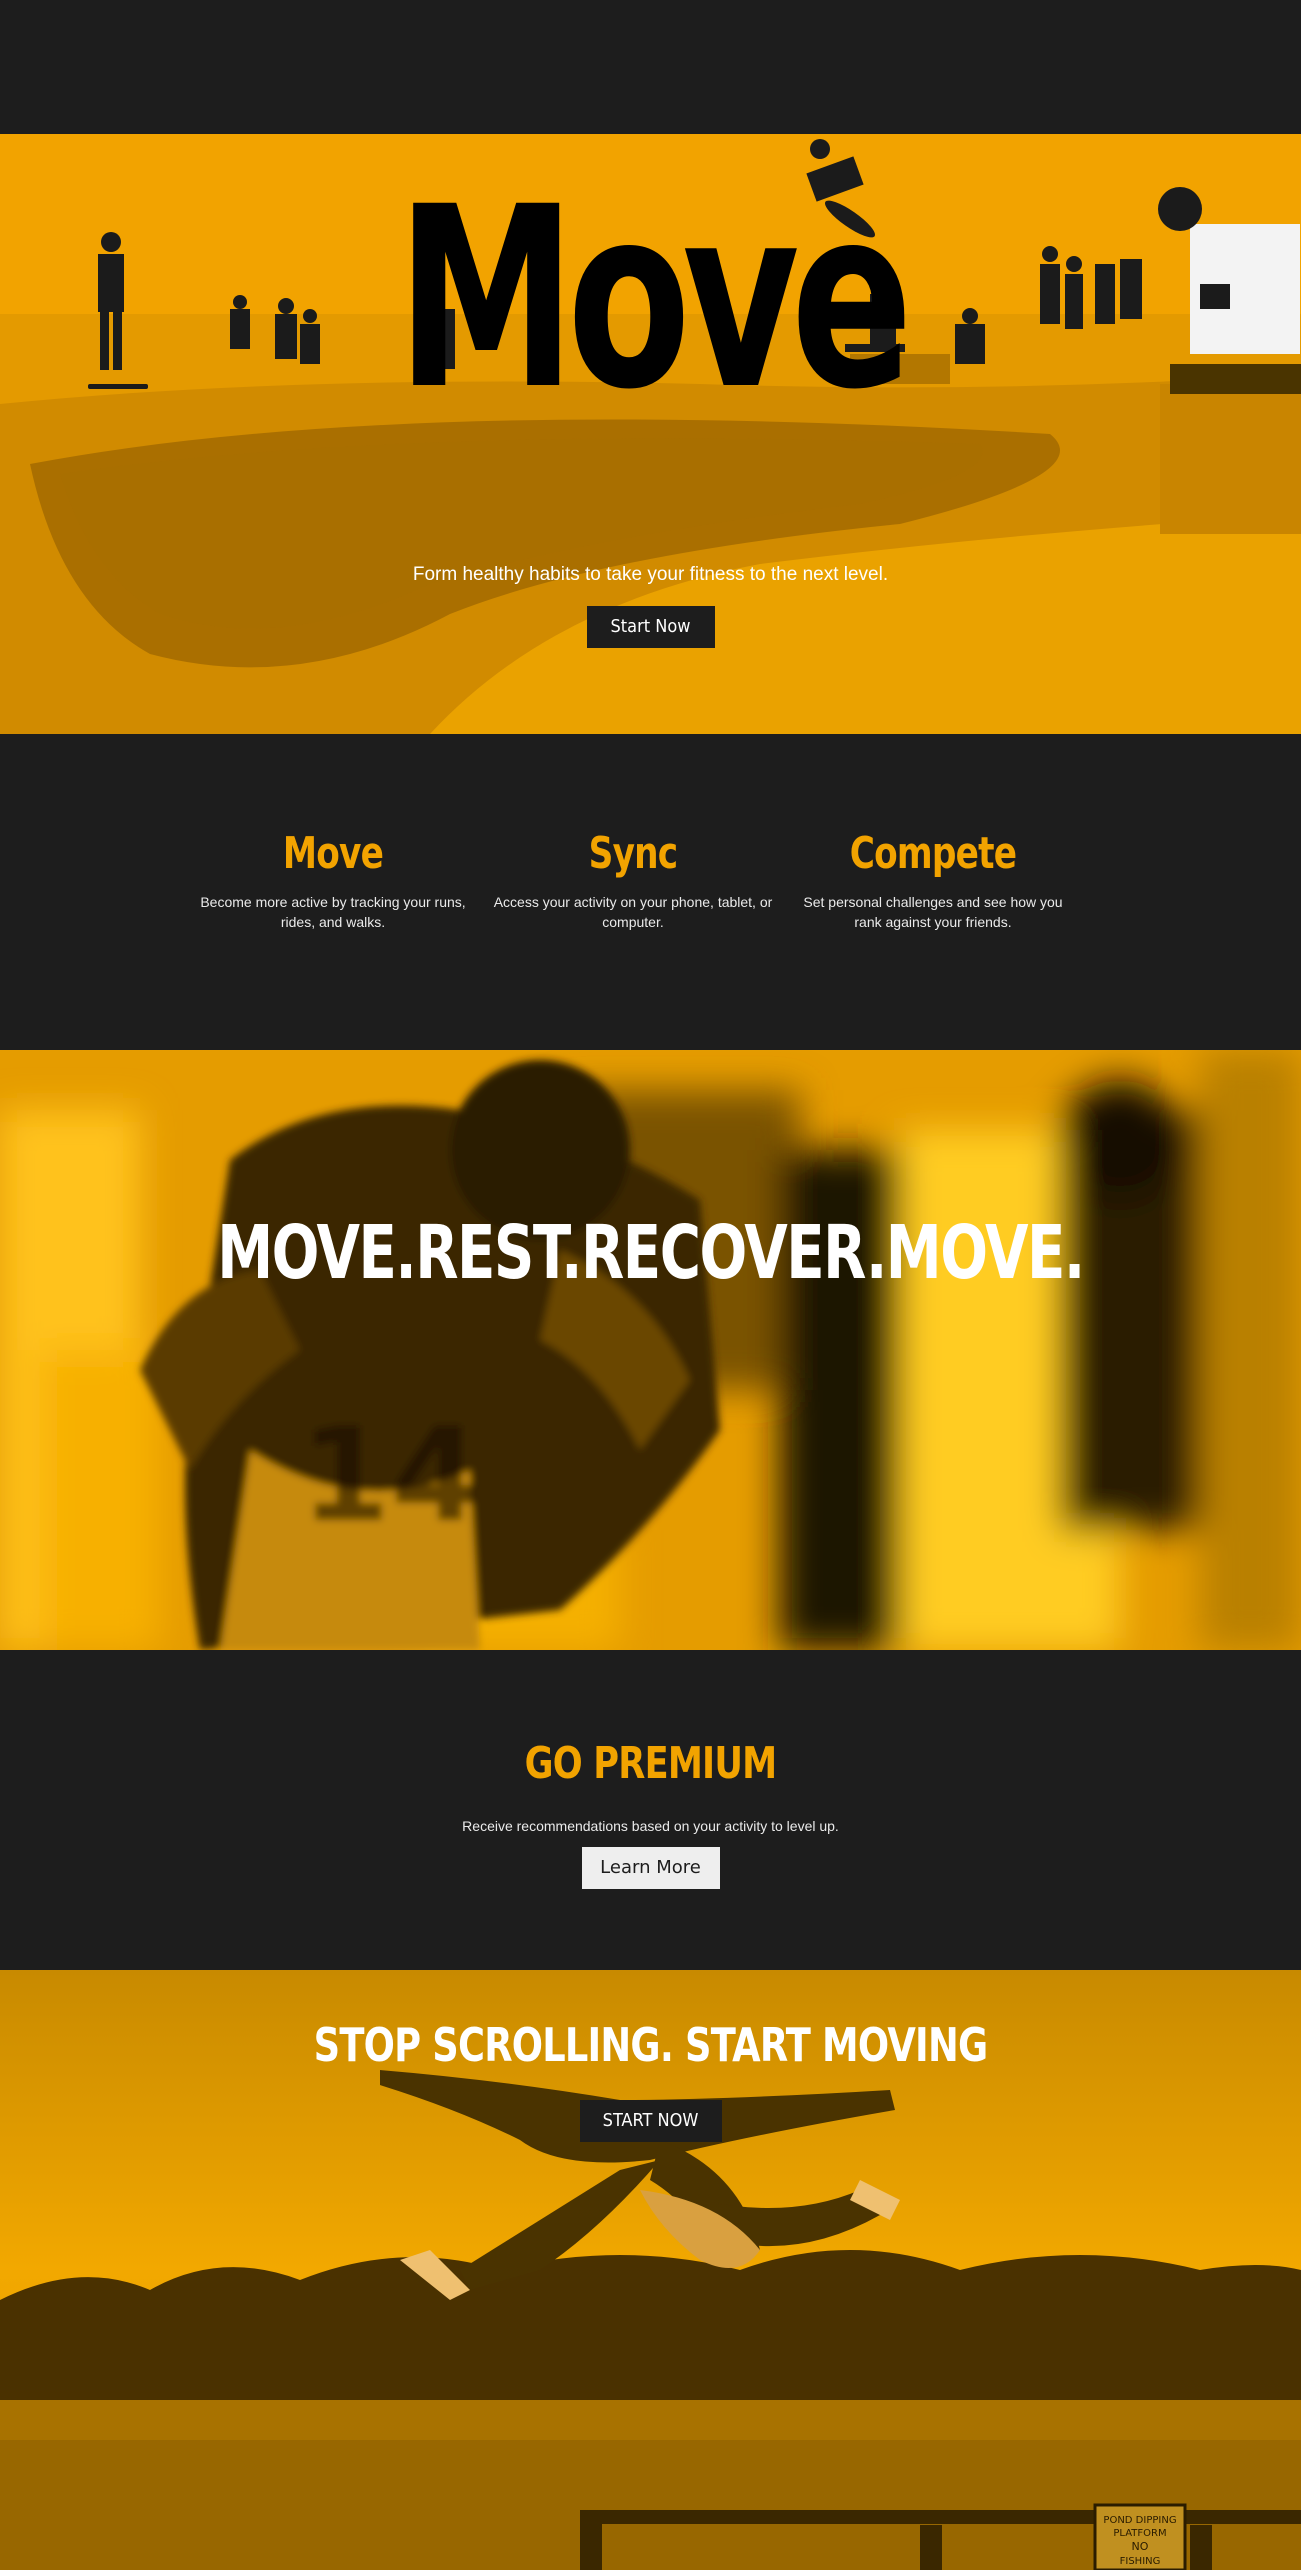  Describe the element at coordinates (650, 627) in the screenshot. I see `start-now-button: Start Now` at that location.